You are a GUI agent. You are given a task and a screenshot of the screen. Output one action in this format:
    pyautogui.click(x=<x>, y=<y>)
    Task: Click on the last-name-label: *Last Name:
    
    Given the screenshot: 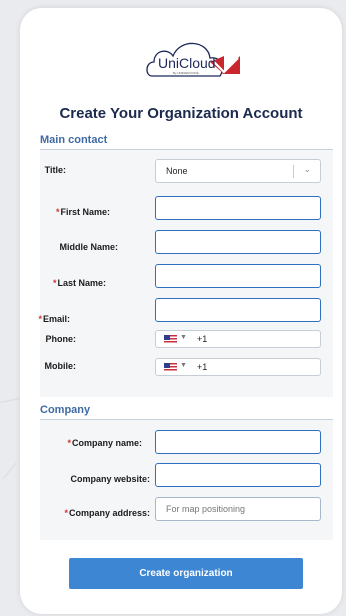 What is the action you would take?
    pyautogui.click(x=65, y=283)
    